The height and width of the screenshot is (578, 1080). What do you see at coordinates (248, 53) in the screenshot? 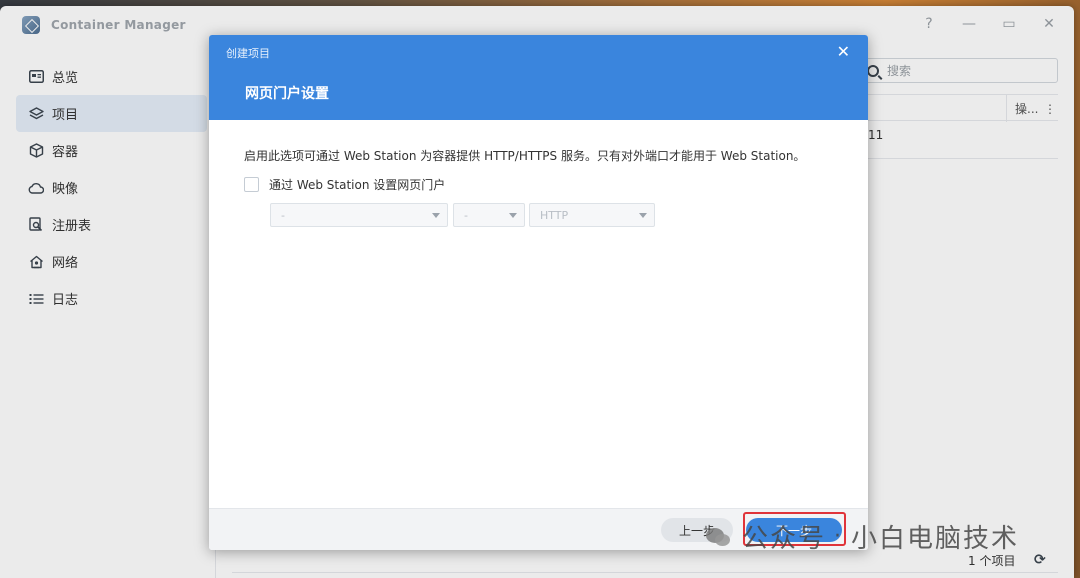
I see `dialog-caption: 创建项目` at bounding box center [248, 53].